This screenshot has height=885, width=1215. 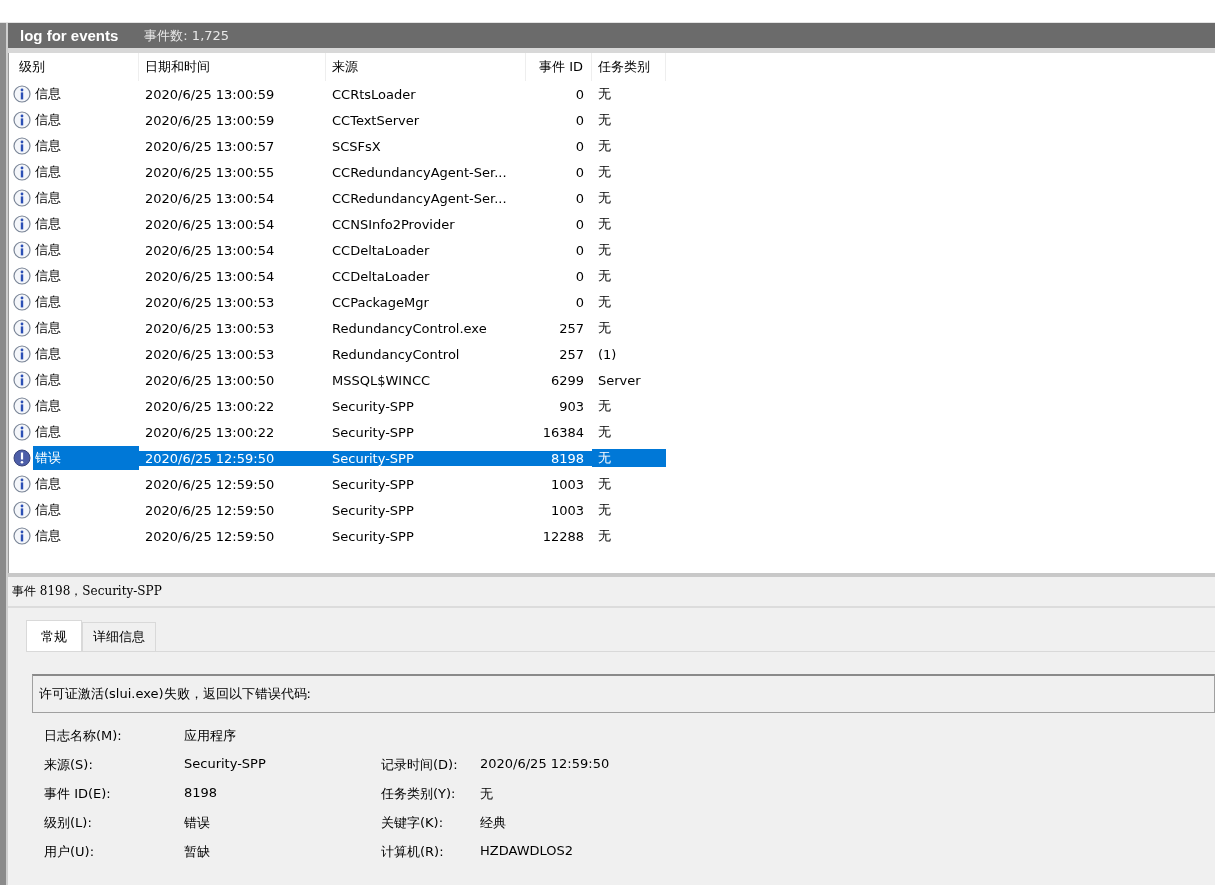 I want to click on column-header: 事件 ID, so click(x=559, y=67).